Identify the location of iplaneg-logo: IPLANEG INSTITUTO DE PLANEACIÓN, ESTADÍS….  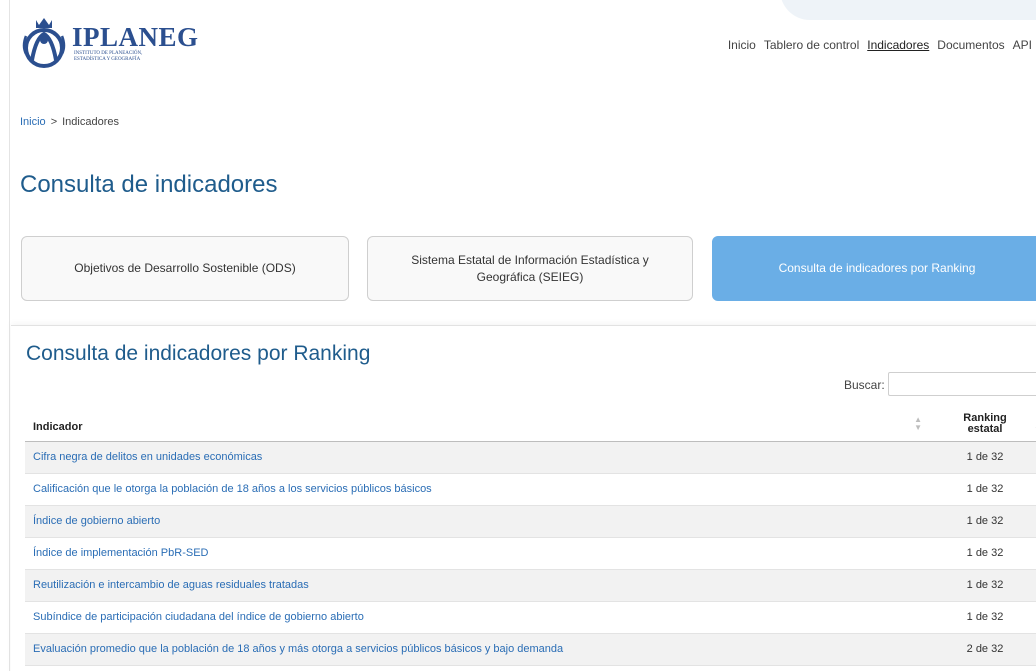
(108, 43).